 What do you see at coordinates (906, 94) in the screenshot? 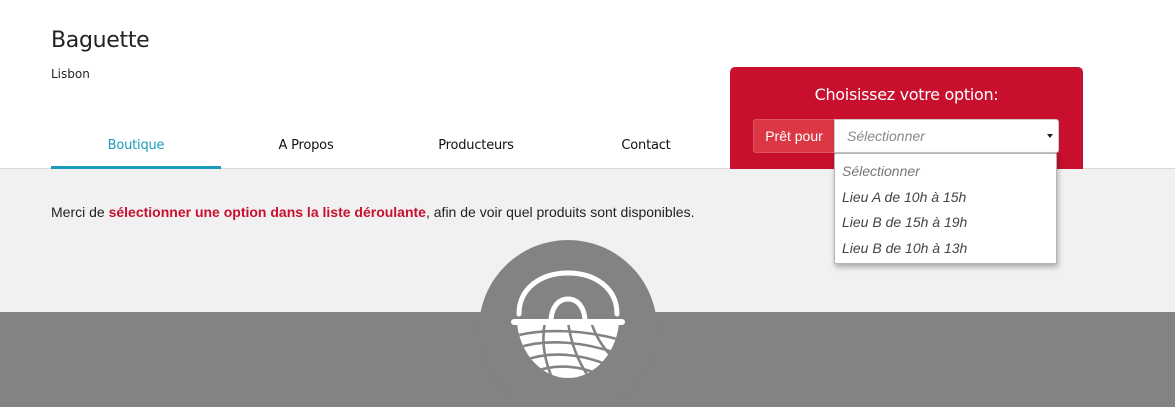
I see `option-panel-title: Choisissez votre option:` at bounding box center [906, 94].